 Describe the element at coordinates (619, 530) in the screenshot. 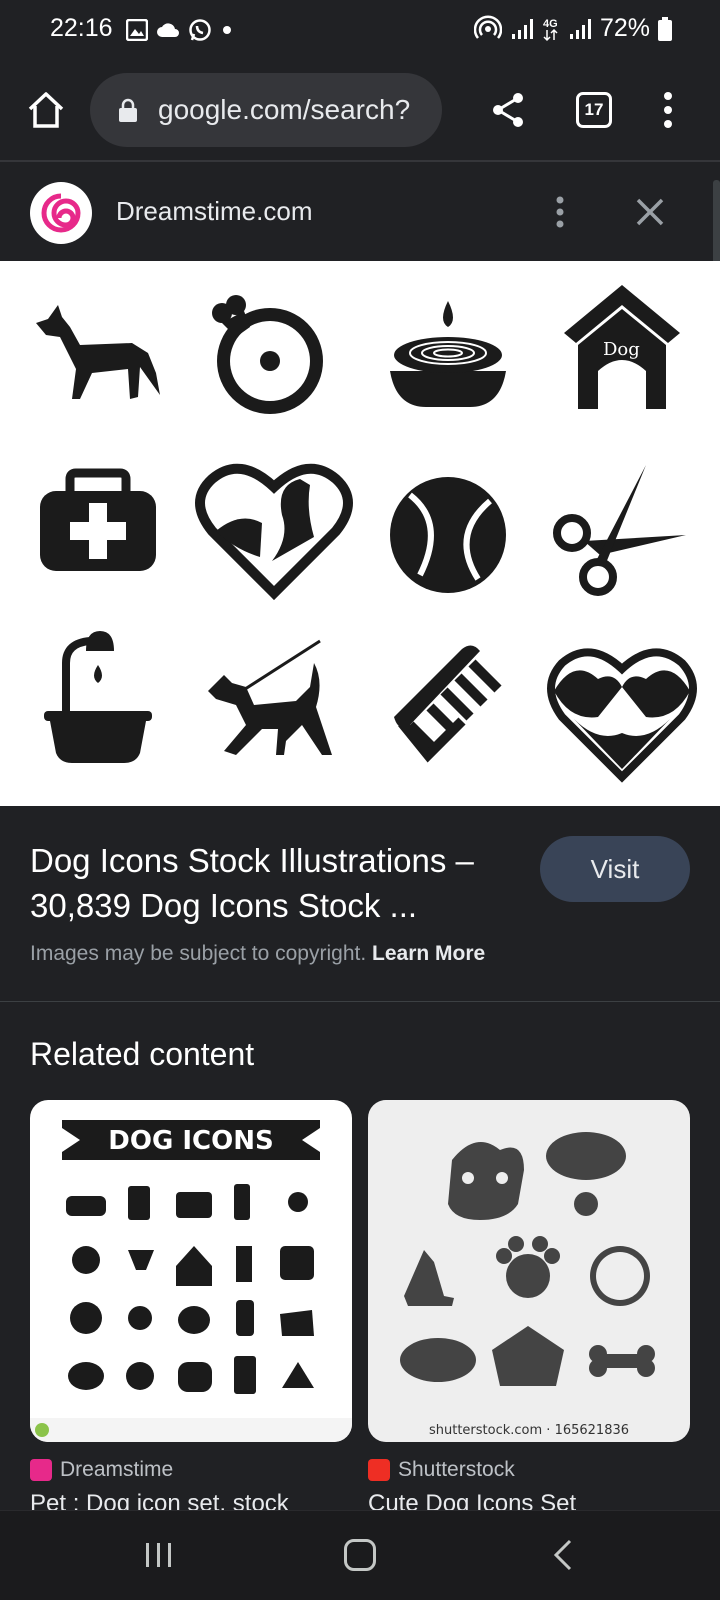

I see `scissors-icon` at that location.